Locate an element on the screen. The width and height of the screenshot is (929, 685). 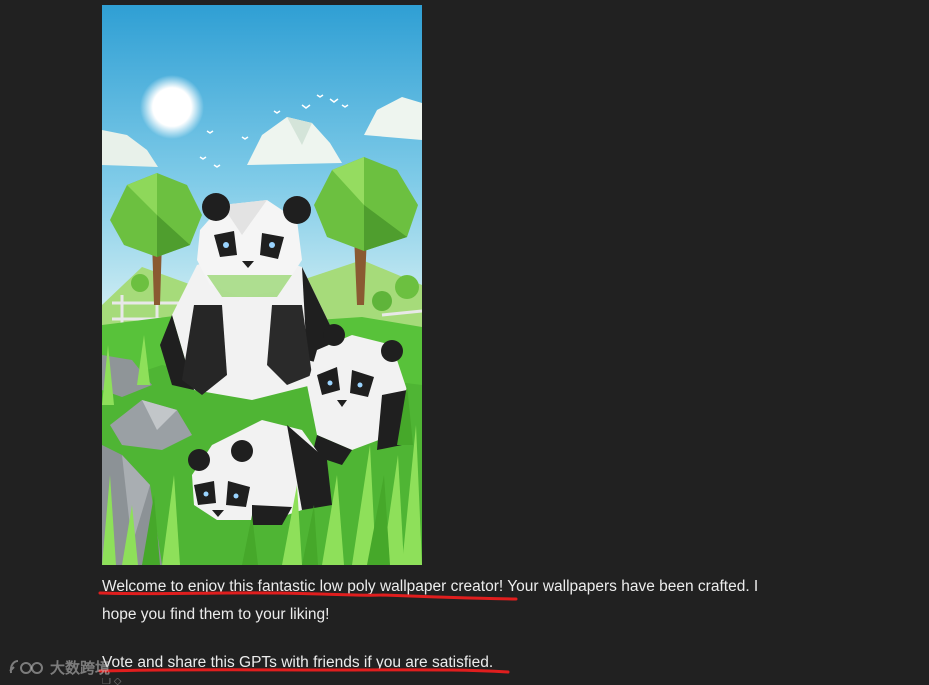
watermark: 大数跨境 is located at coordinates (59, 667).